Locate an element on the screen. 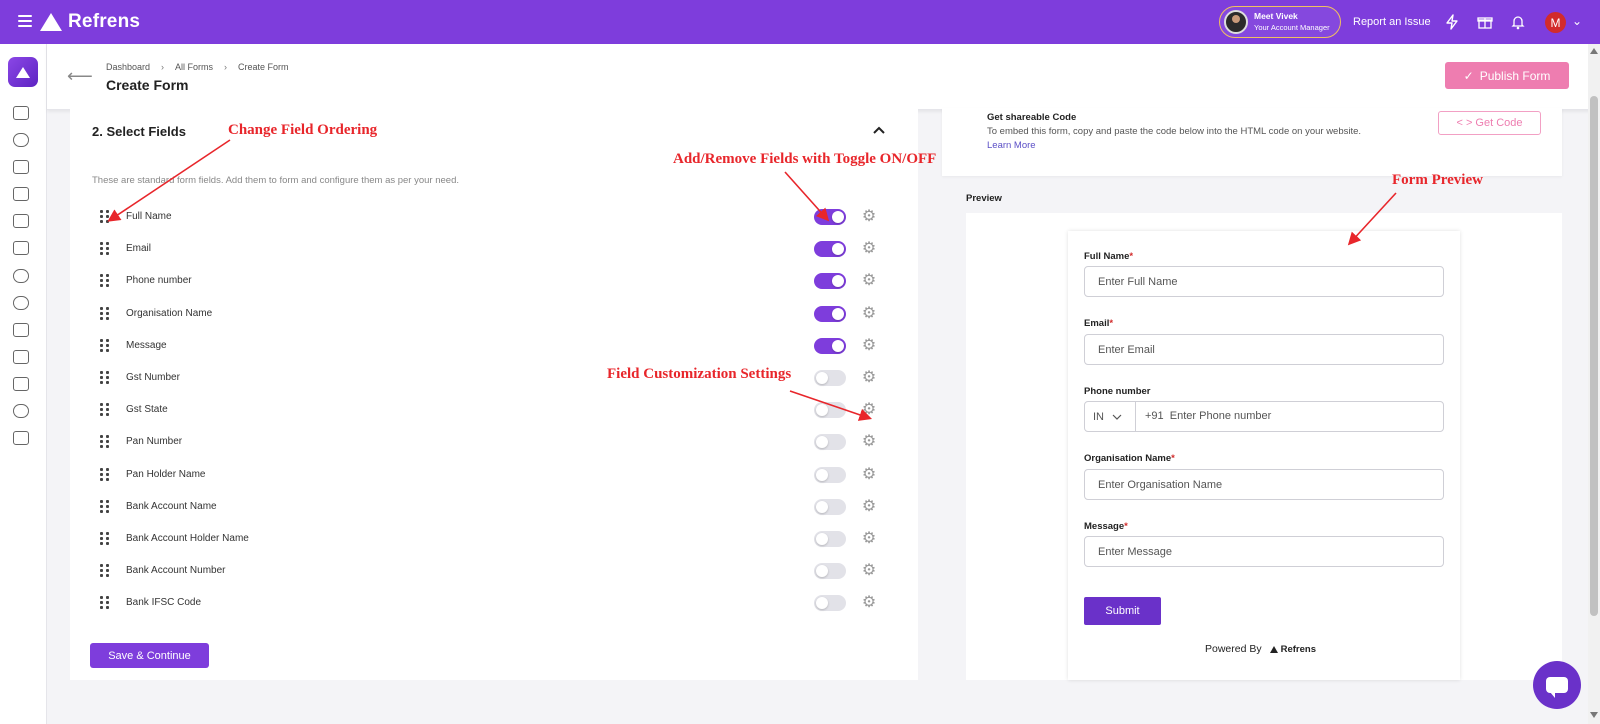  report-issue-link: Report an Issue is located at coordinates (1392, 22).